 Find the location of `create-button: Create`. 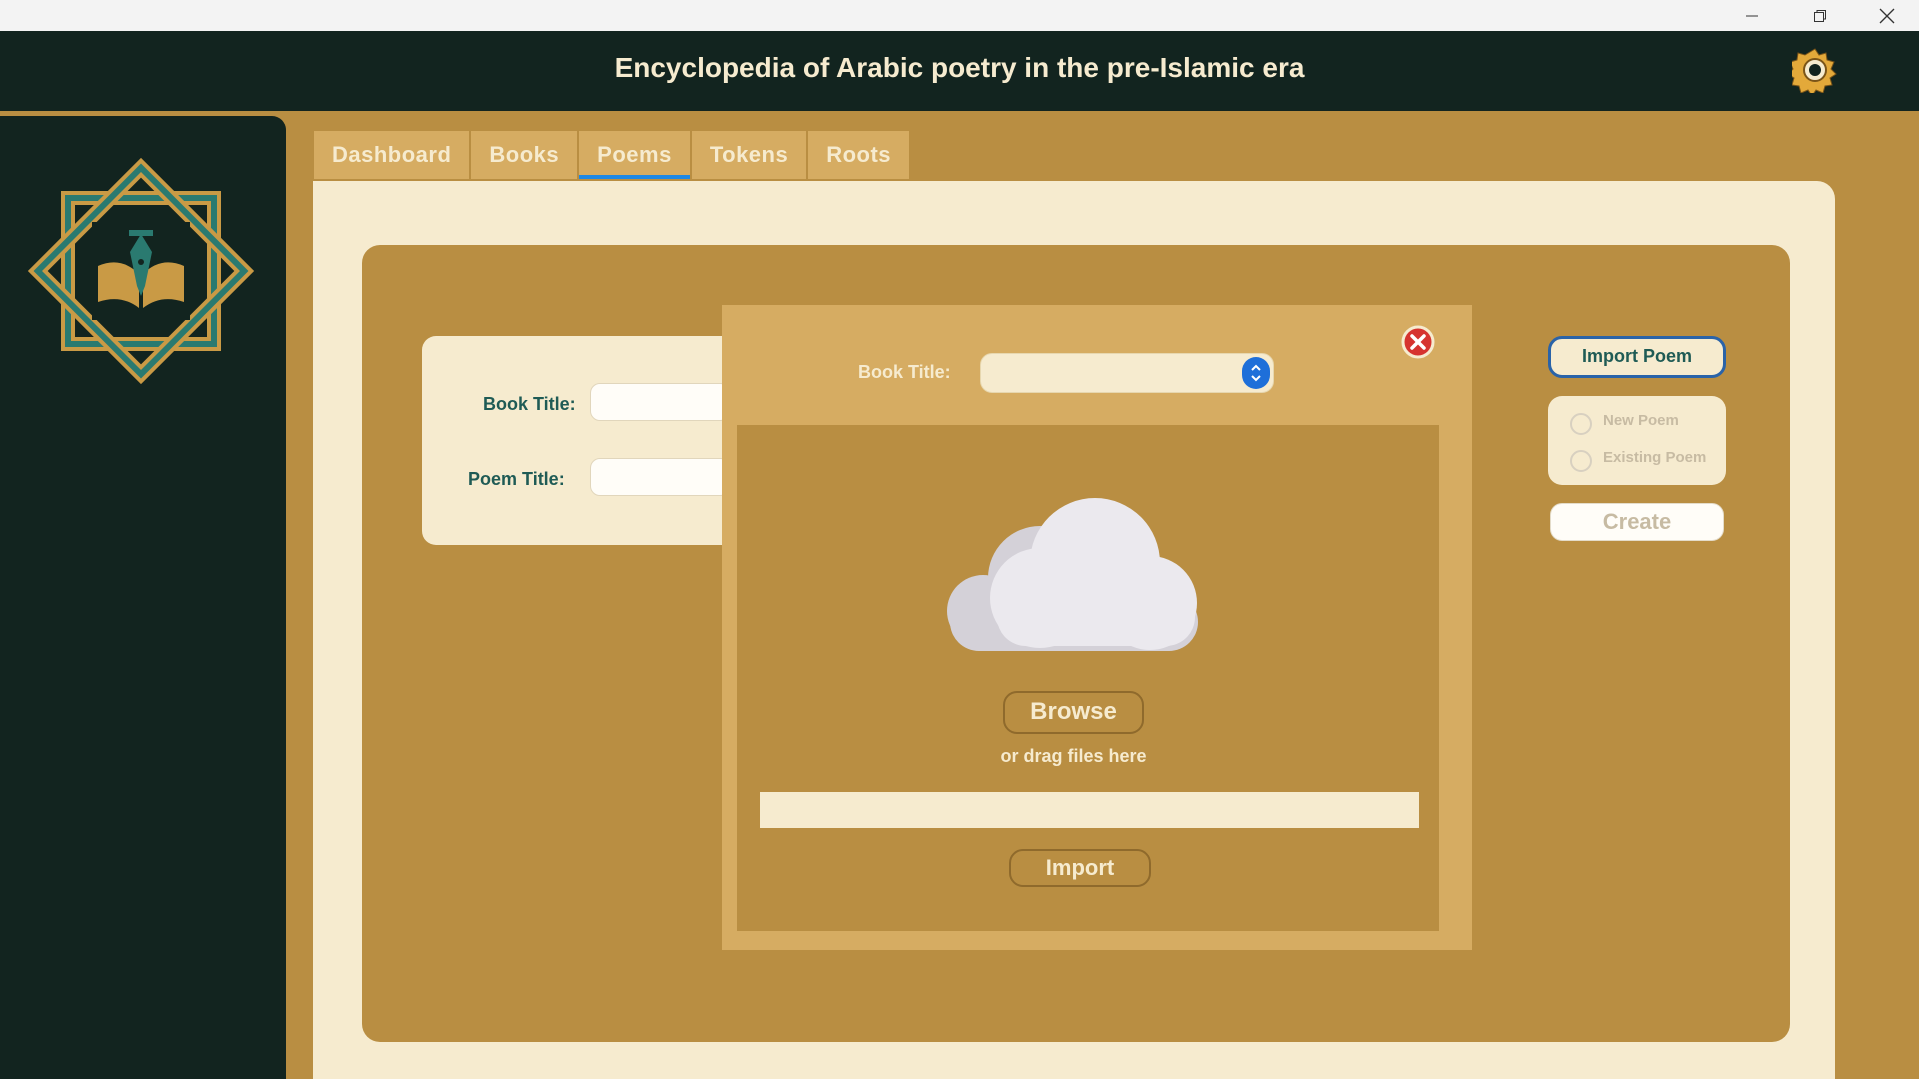

create-button: Create is located at coordinates (1637, 522).